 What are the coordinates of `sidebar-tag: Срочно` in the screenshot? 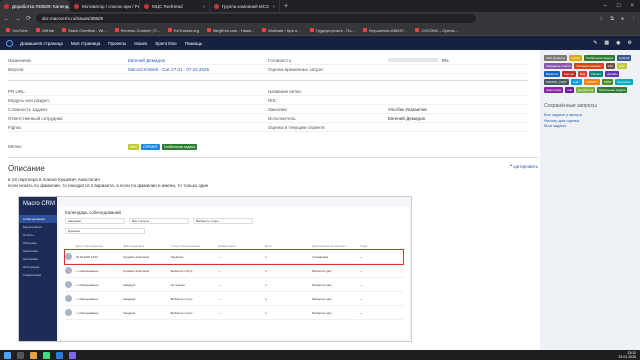 It's located at (569, 74).